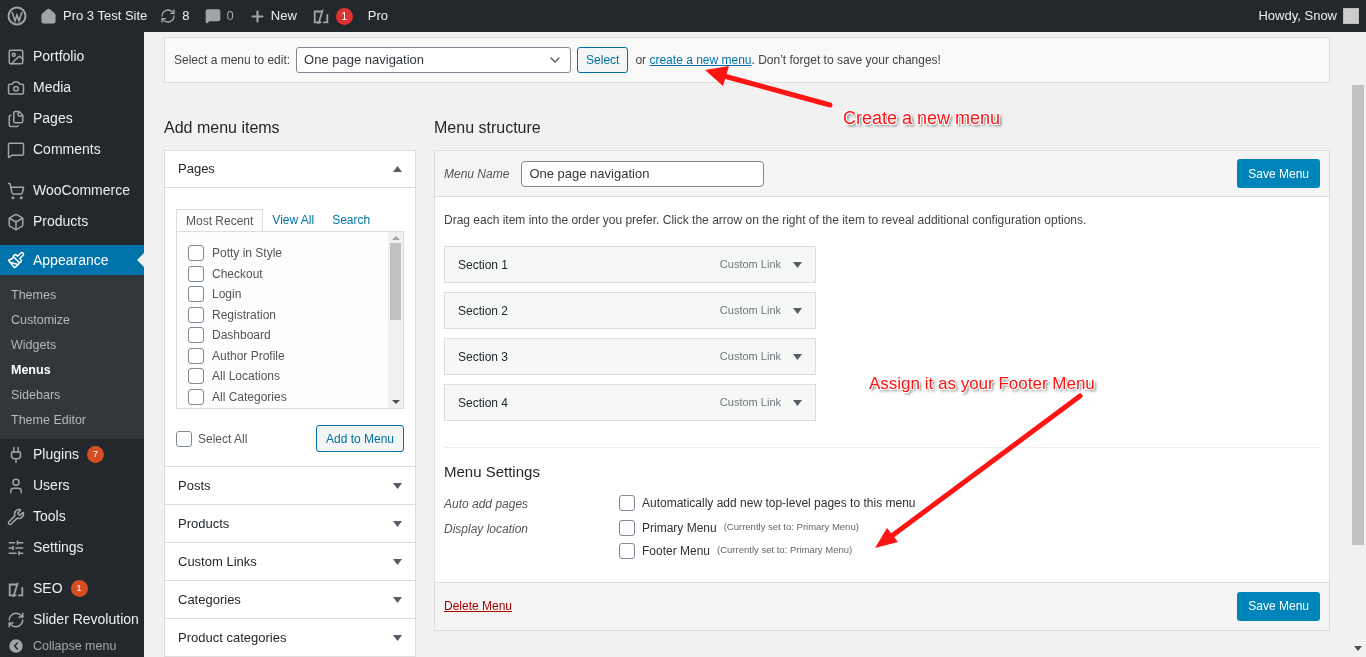 The width and height of the screenshot is (1366, 657). What do you see at coordinates (434, 60) in the screenshot?
I see `menu-dropdown: One page navigation` at bounding box center [434, 60].